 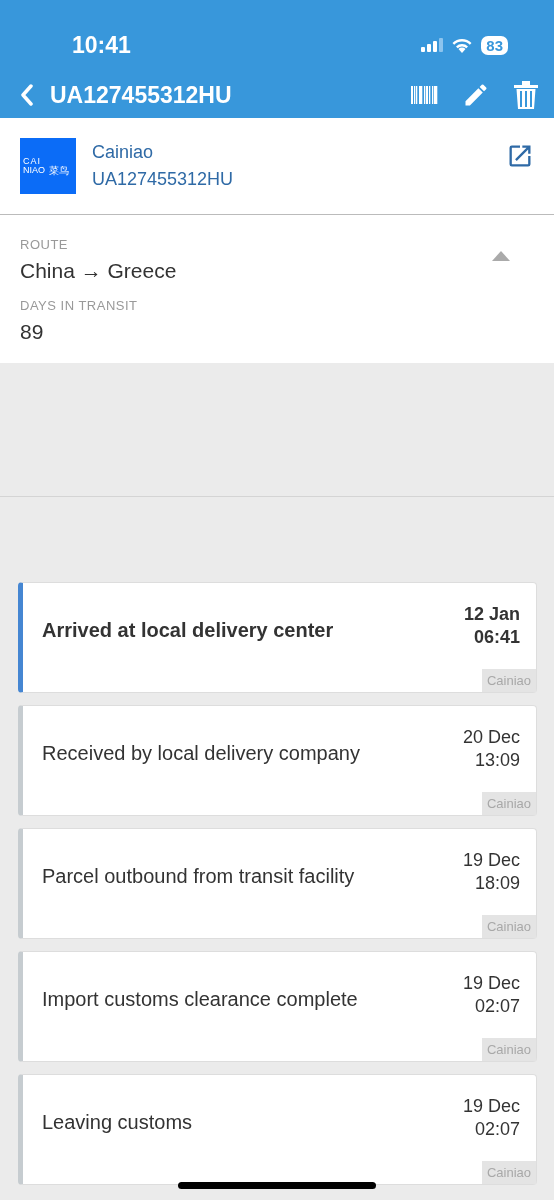 I want to click on battery-indicator: 83, so click(x=494, y=45).